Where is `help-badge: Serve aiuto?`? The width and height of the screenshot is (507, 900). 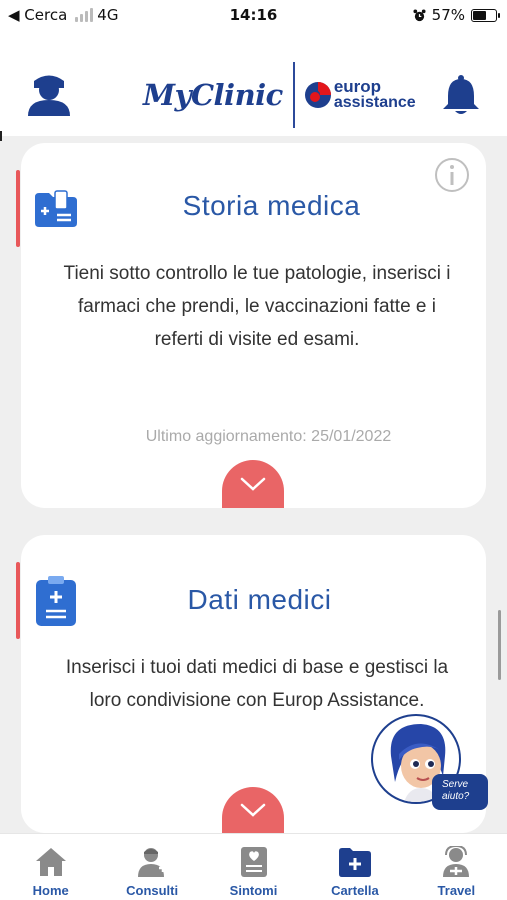
help-badge: Serve aiuto? is located at coordinates (460, 792).